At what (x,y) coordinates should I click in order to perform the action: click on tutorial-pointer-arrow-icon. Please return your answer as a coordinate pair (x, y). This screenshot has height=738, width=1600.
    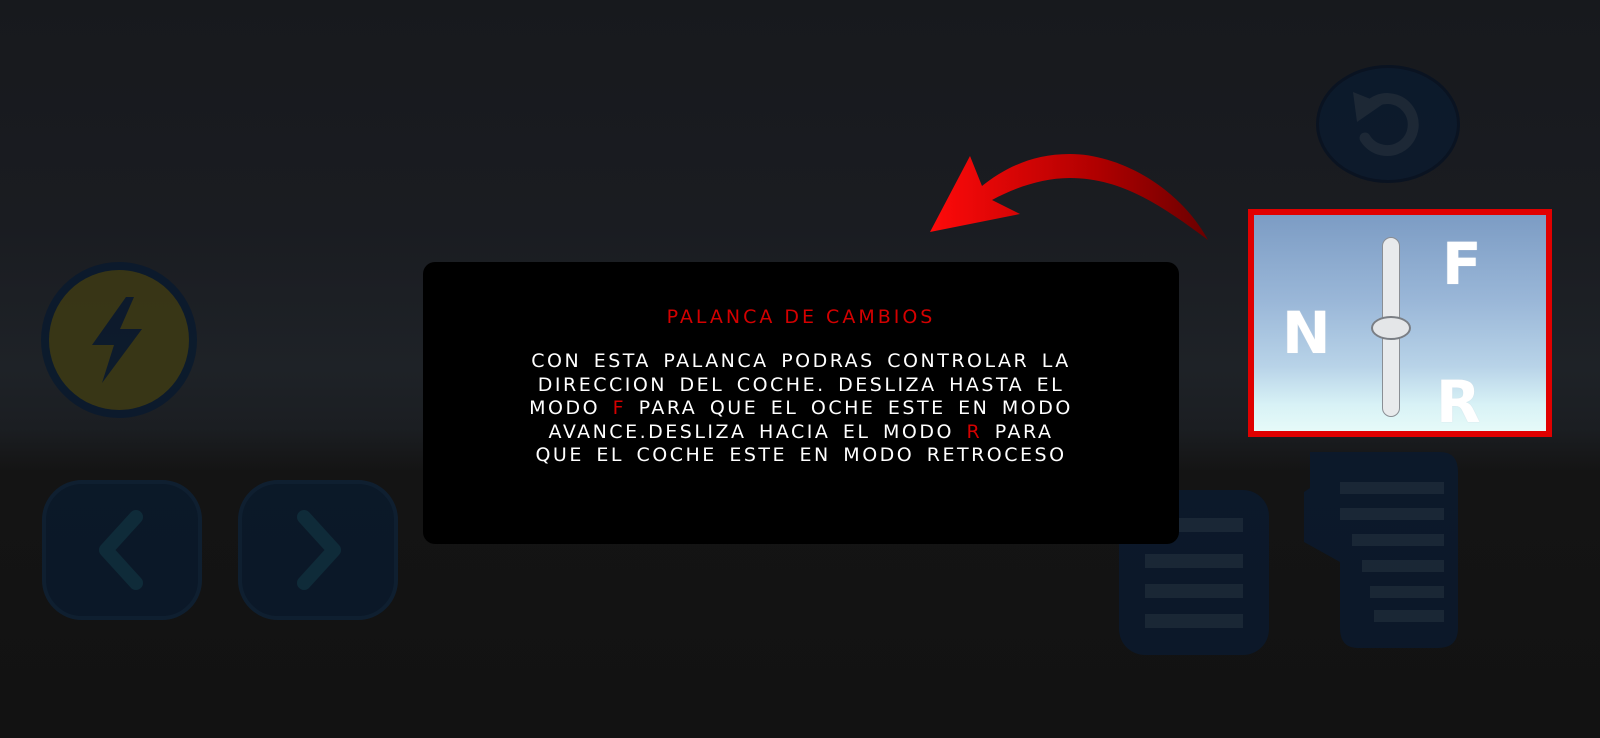
    Looking at the image, I should click on (1069, 197).